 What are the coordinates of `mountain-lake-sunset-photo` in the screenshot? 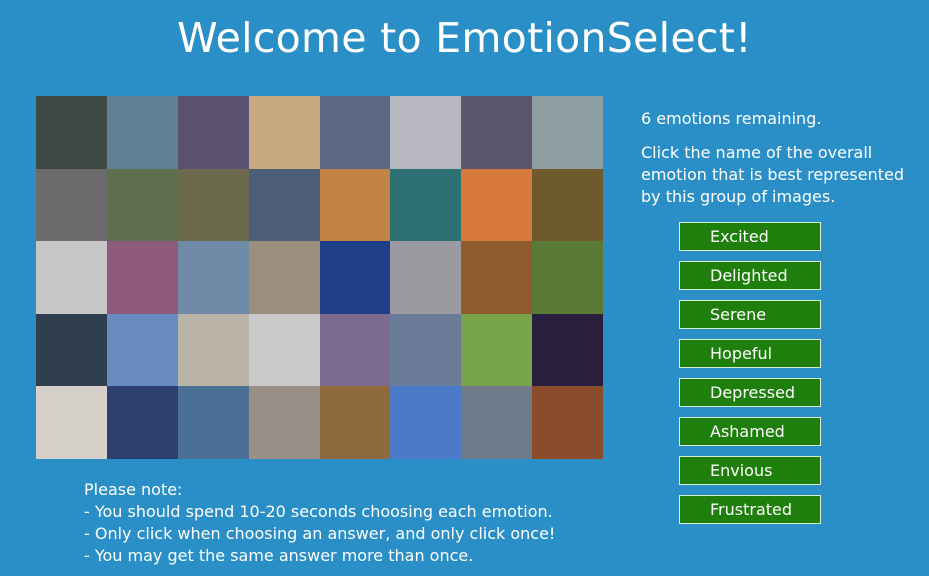 It's located at (213, 132).